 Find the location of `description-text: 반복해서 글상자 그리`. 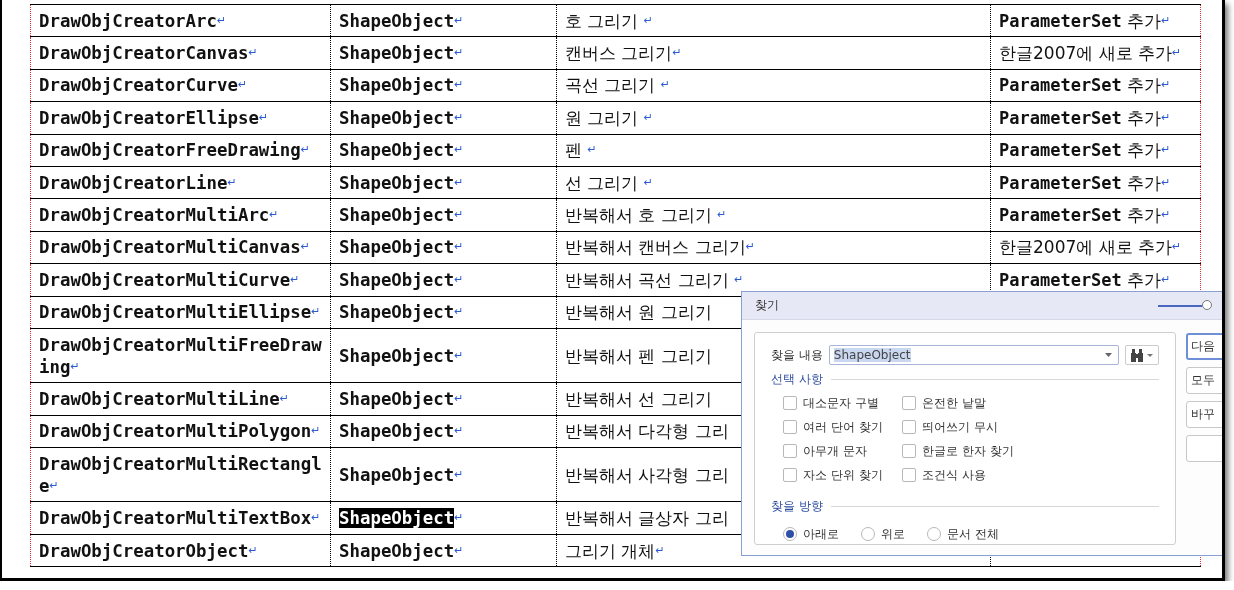

description-text: 반복해서 글상자 그리 is located at coordinates (647, 518).